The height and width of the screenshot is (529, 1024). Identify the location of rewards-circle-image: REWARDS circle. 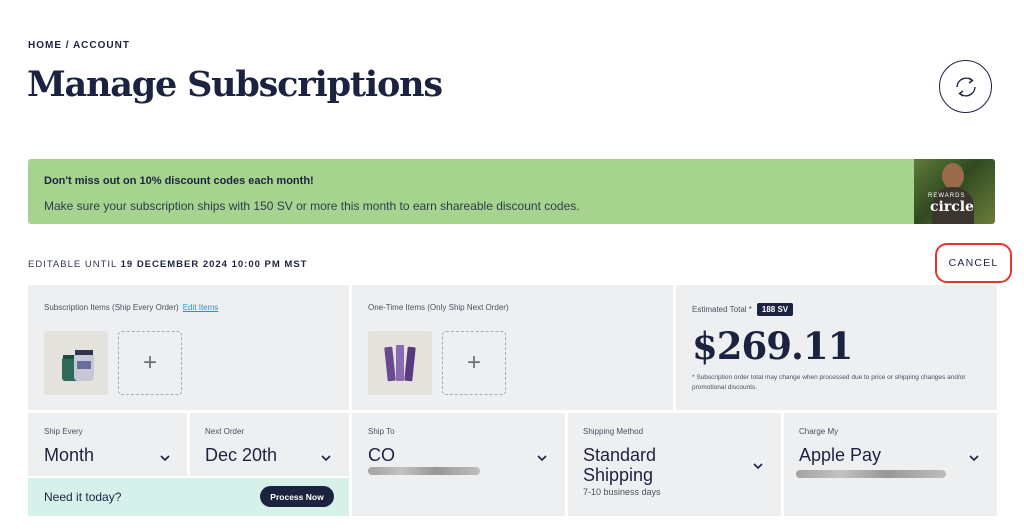
(954, 191).